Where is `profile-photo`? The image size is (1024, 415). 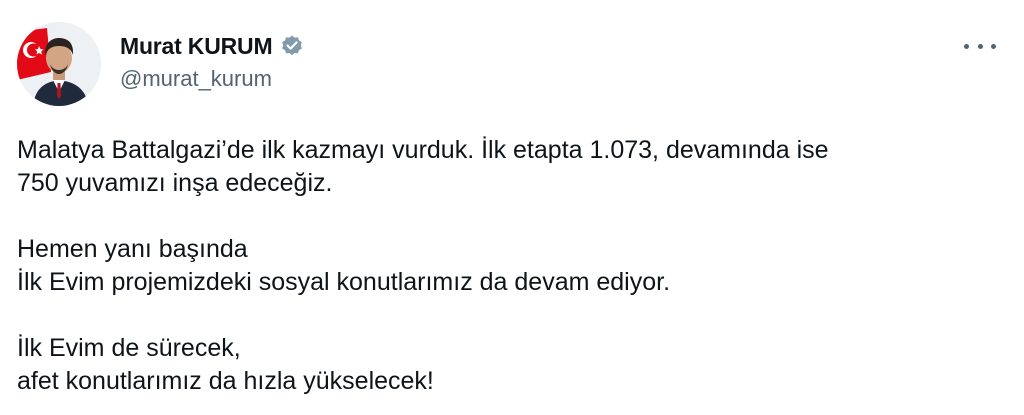 profile-photo is located at coordinates (59, 64).